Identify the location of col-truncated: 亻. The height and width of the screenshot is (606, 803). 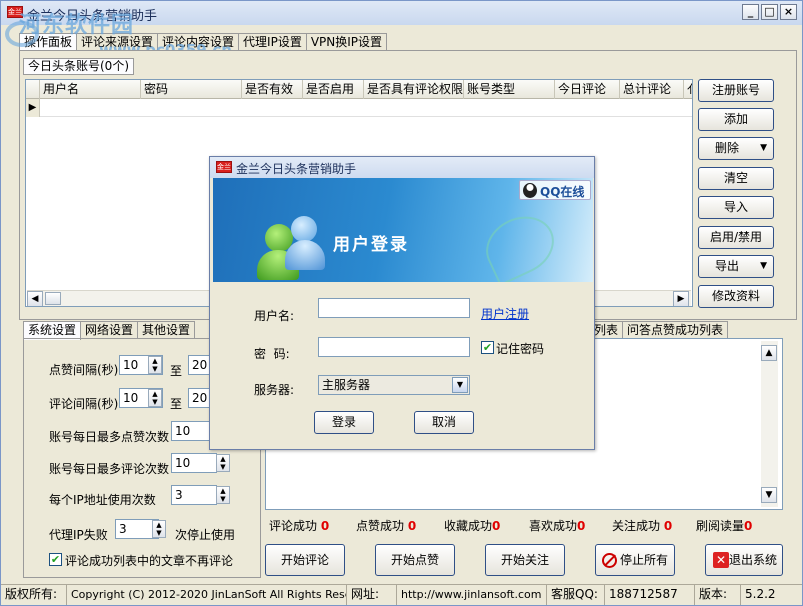
(688, 89).